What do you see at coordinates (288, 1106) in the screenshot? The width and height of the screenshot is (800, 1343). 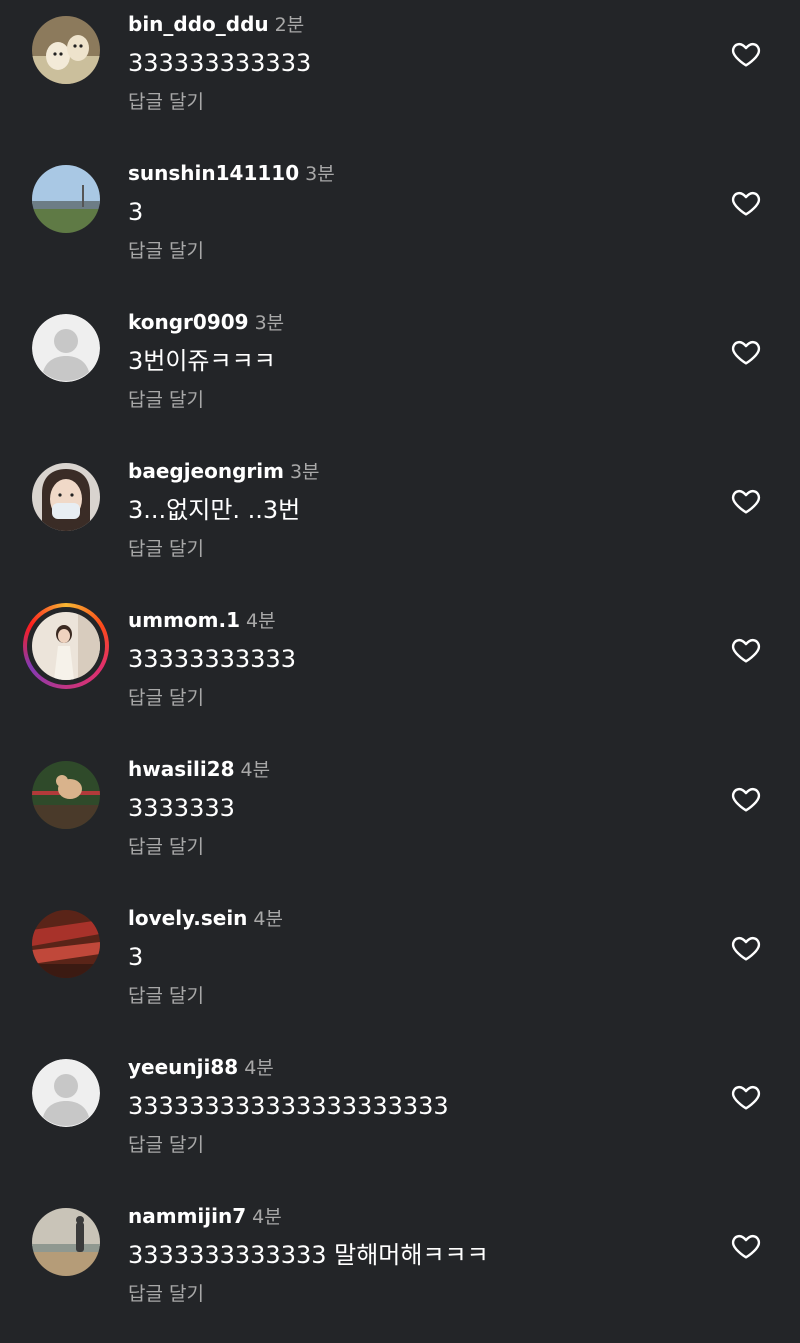 I see `comment-text: 333333333333333333333` at bounding box center [288, 1106].